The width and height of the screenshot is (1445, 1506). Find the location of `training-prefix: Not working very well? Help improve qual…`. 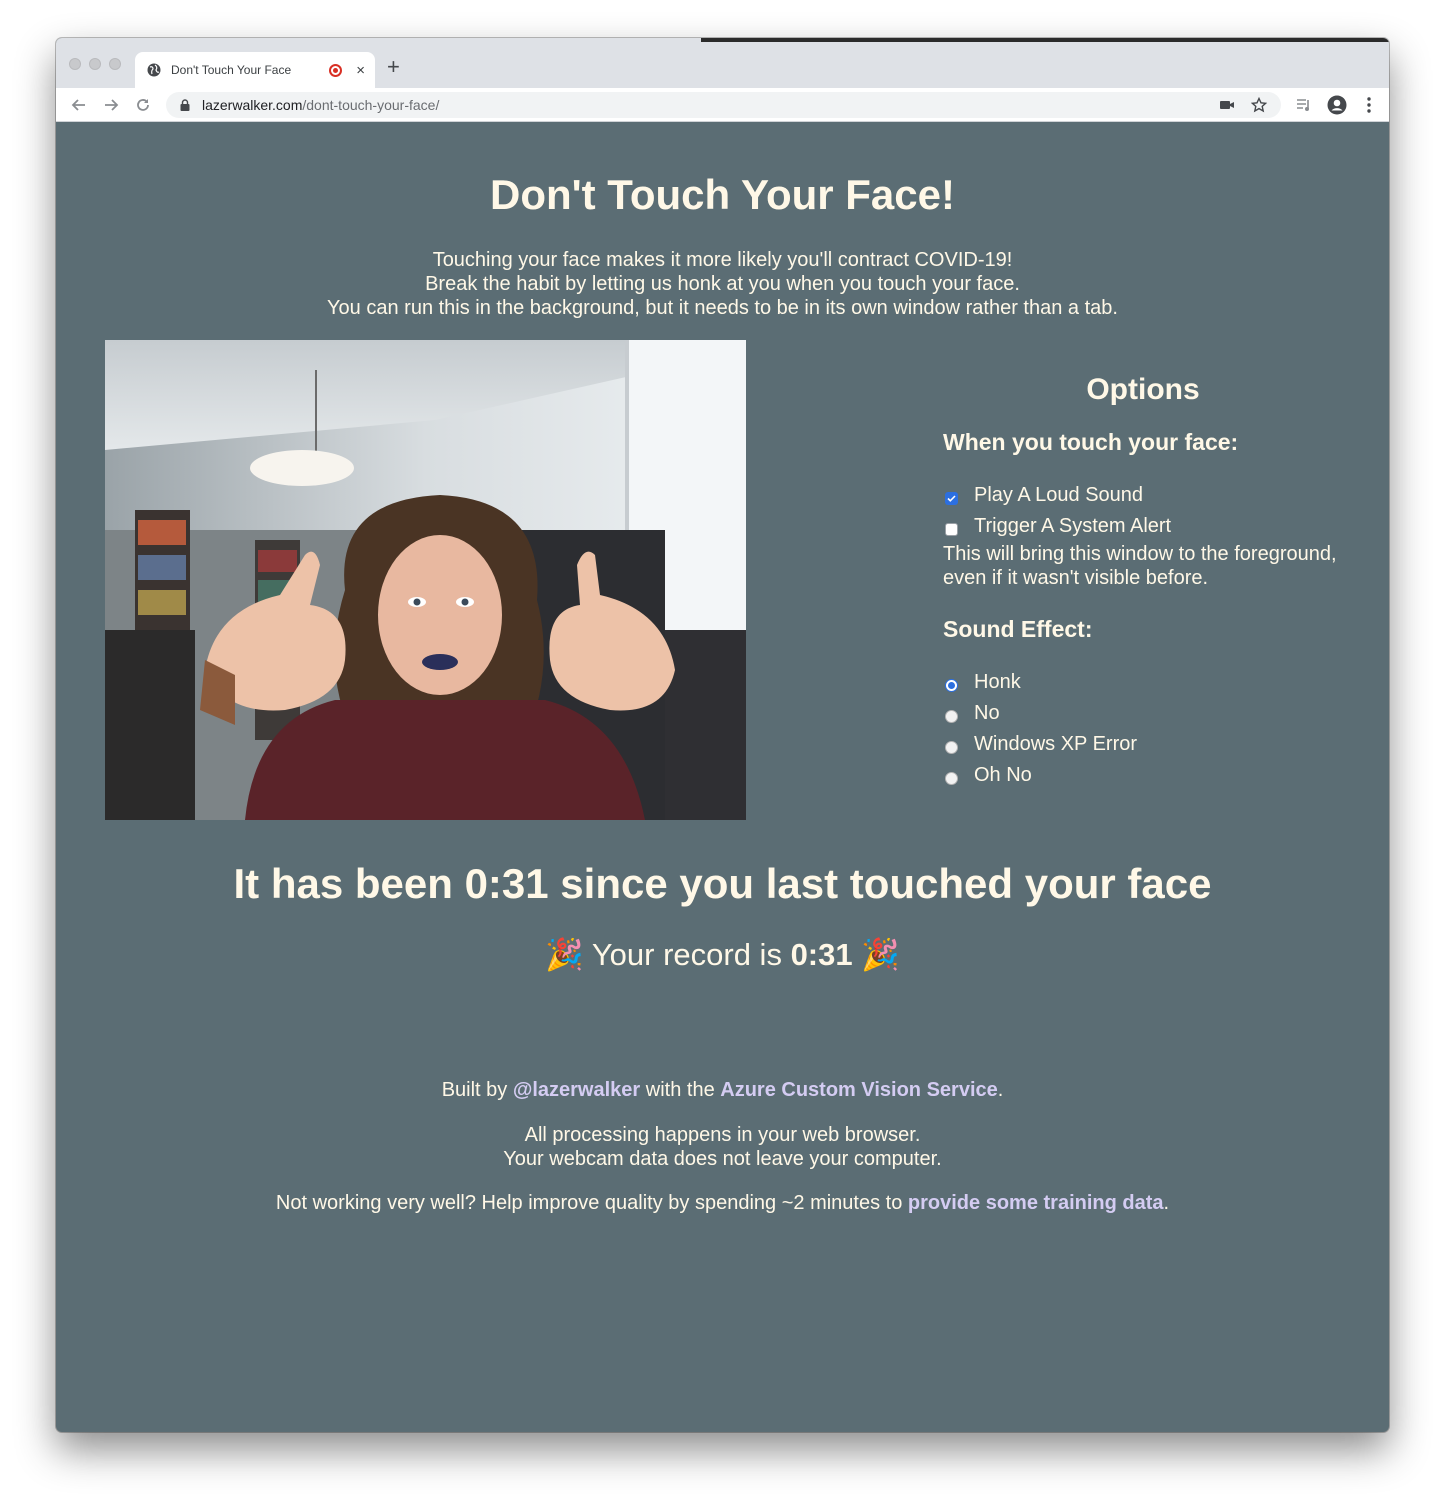

training-prefix: Not working very well? Help improve qual… is located at coordinates (591, 1203).